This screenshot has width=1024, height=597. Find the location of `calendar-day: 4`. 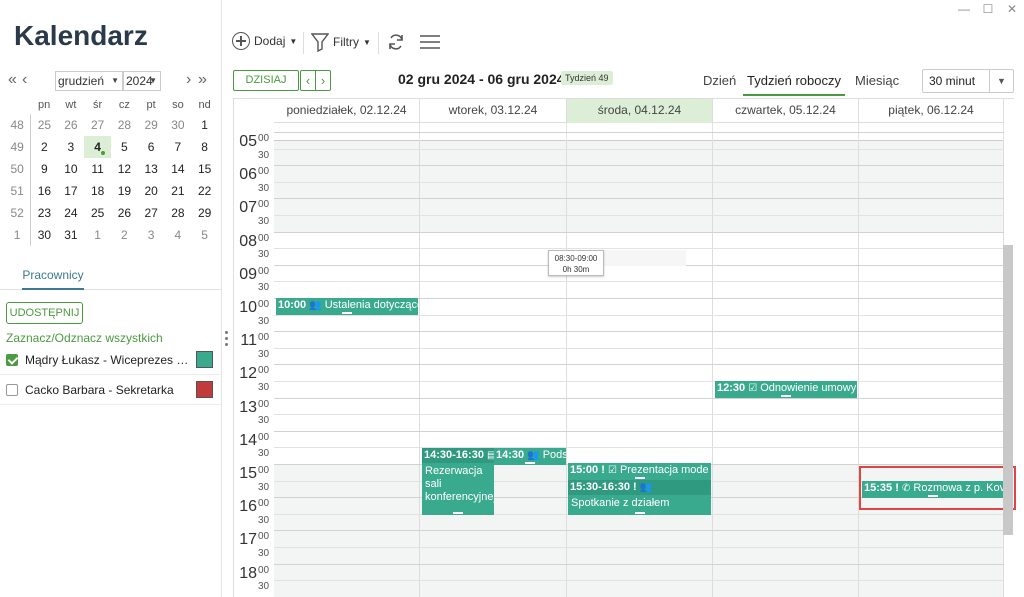

calendar-day: 4 is located at coordinates (178, 235).